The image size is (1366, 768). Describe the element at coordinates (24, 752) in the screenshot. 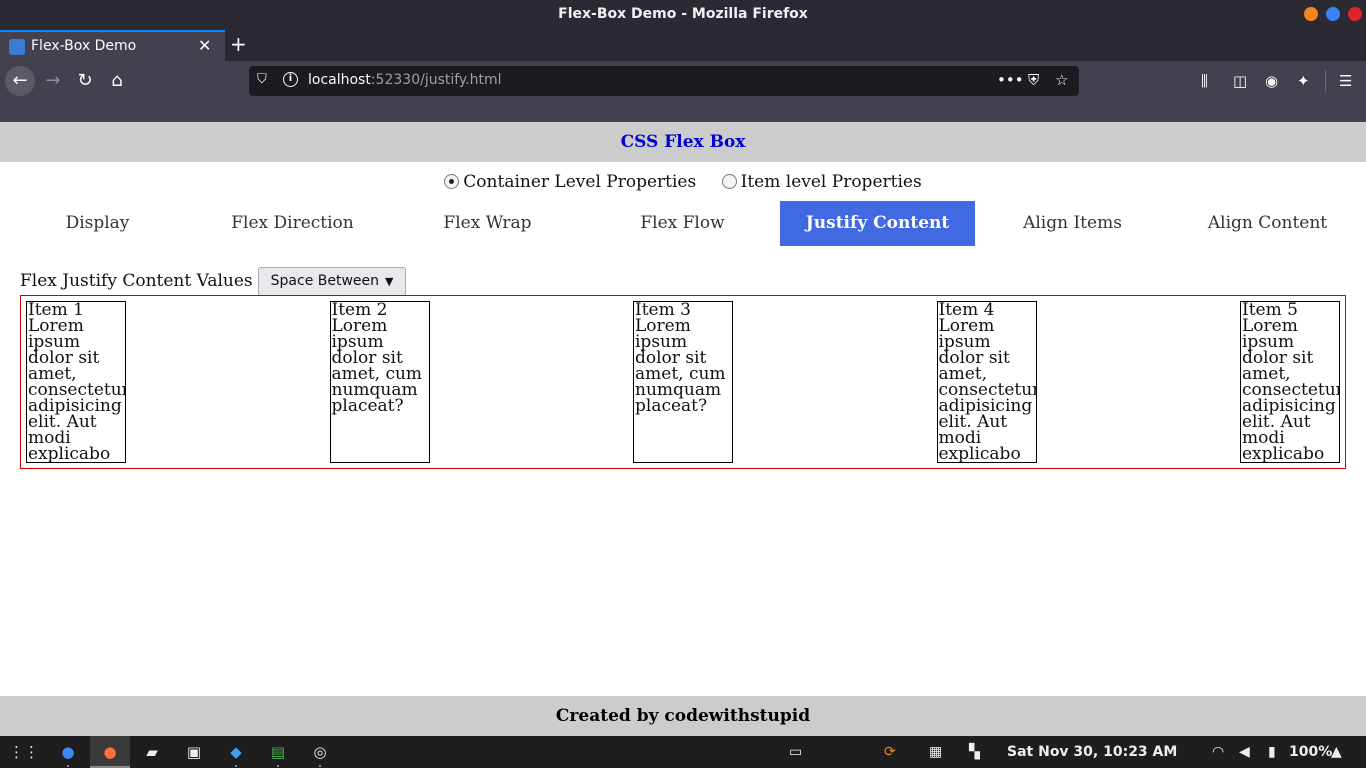

I see `app-grid-icon: ⋮⋮` at that location.